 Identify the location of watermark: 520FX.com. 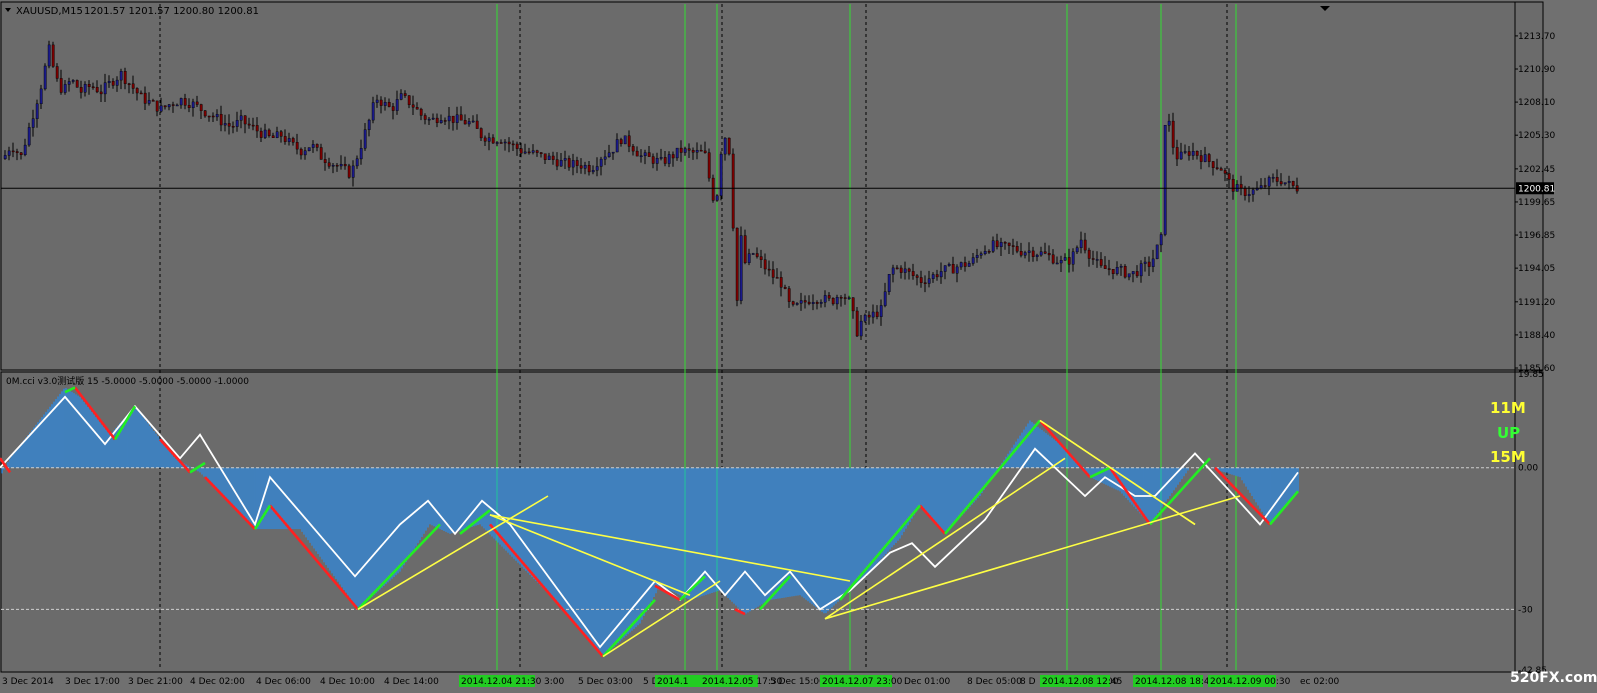
(1553, 678).